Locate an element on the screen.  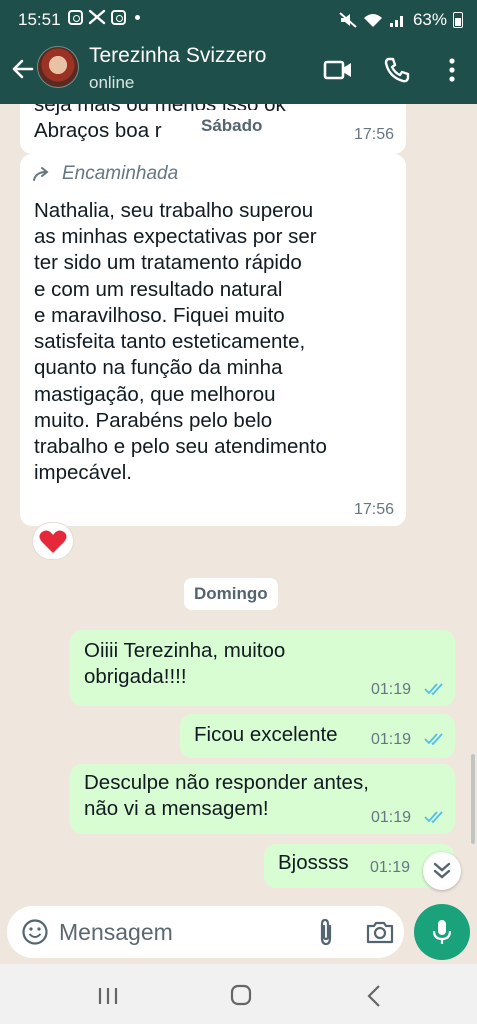
heart-icon is located at coordinates (53, 541).